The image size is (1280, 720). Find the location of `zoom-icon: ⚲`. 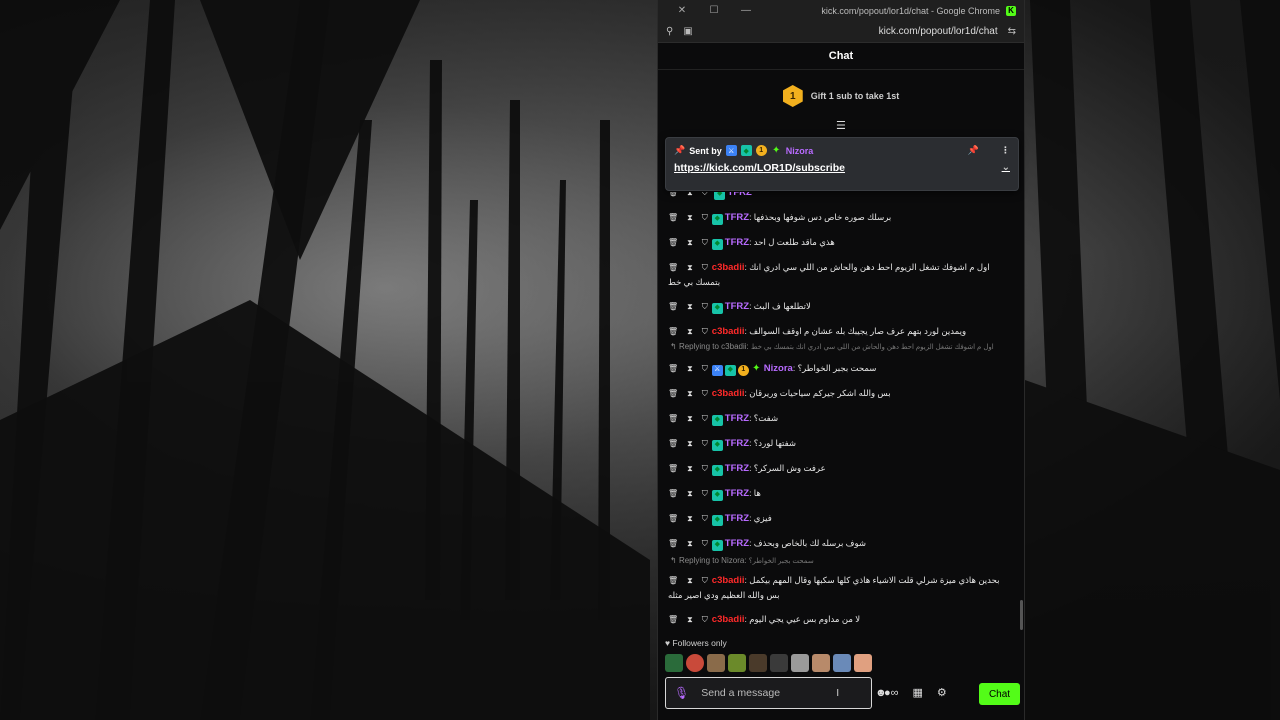

zoom-icon: ⚲ is located at coordinates (669, 31).